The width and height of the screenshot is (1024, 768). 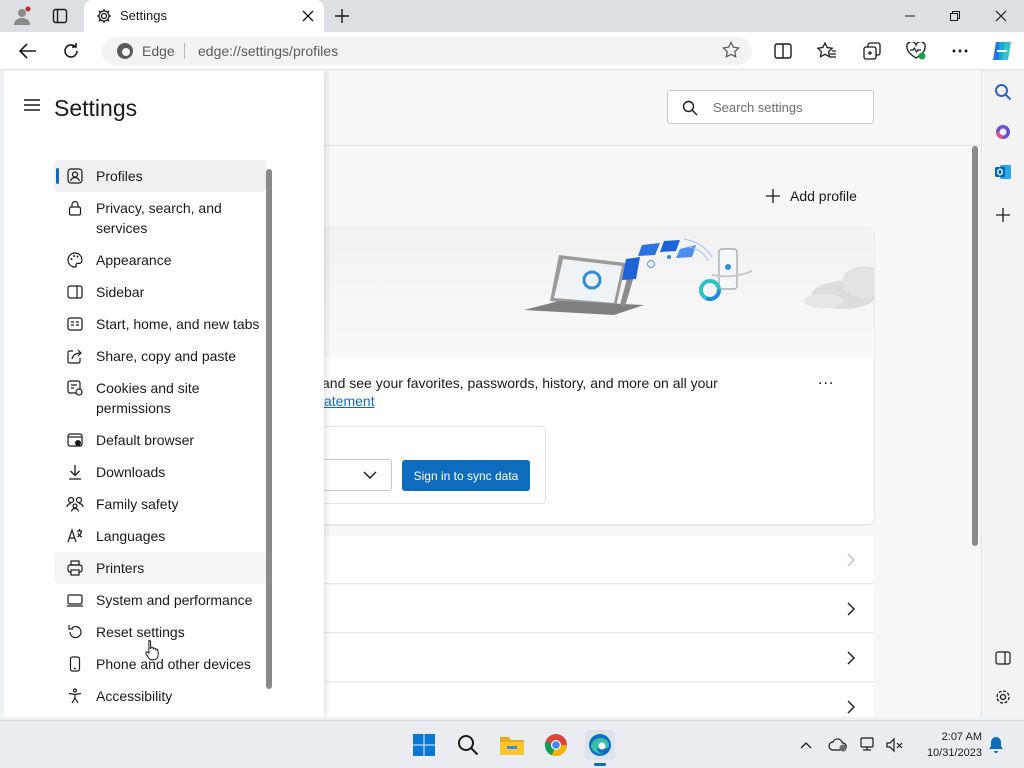 What do you see at coordinates (424, 745) in the screenshot?
I see `windows-start-icon` at bounding box center [424, 745].